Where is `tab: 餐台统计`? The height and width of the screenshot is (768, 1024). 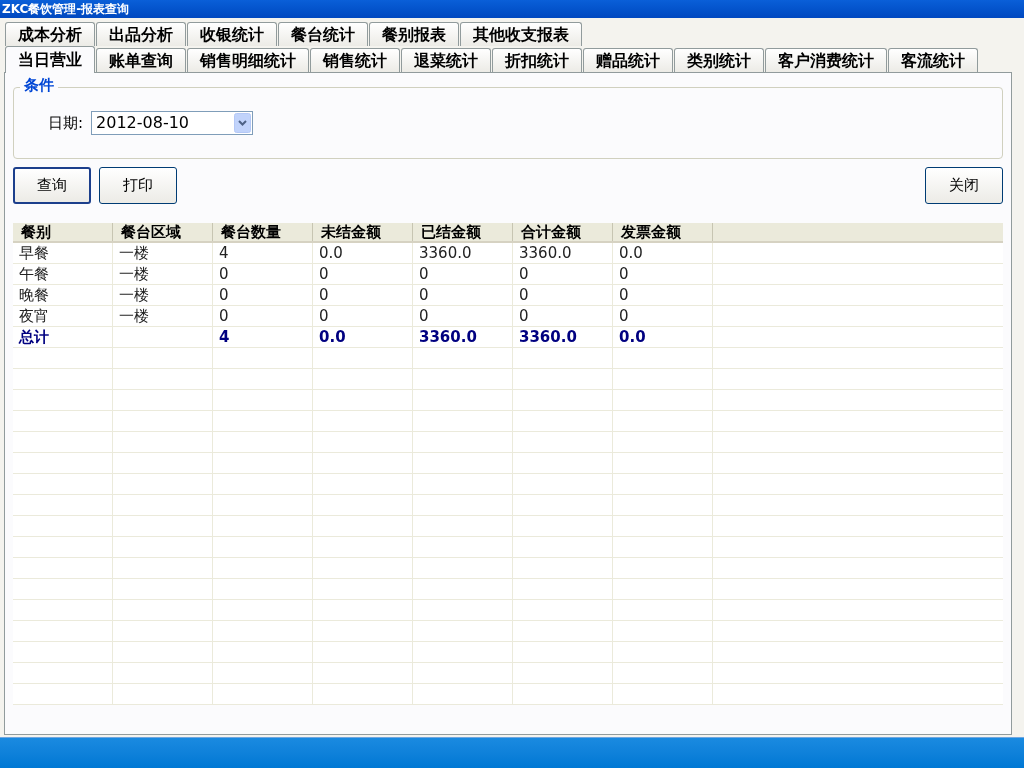
tab: 餐台统计 is located at coordinates (323, 34).